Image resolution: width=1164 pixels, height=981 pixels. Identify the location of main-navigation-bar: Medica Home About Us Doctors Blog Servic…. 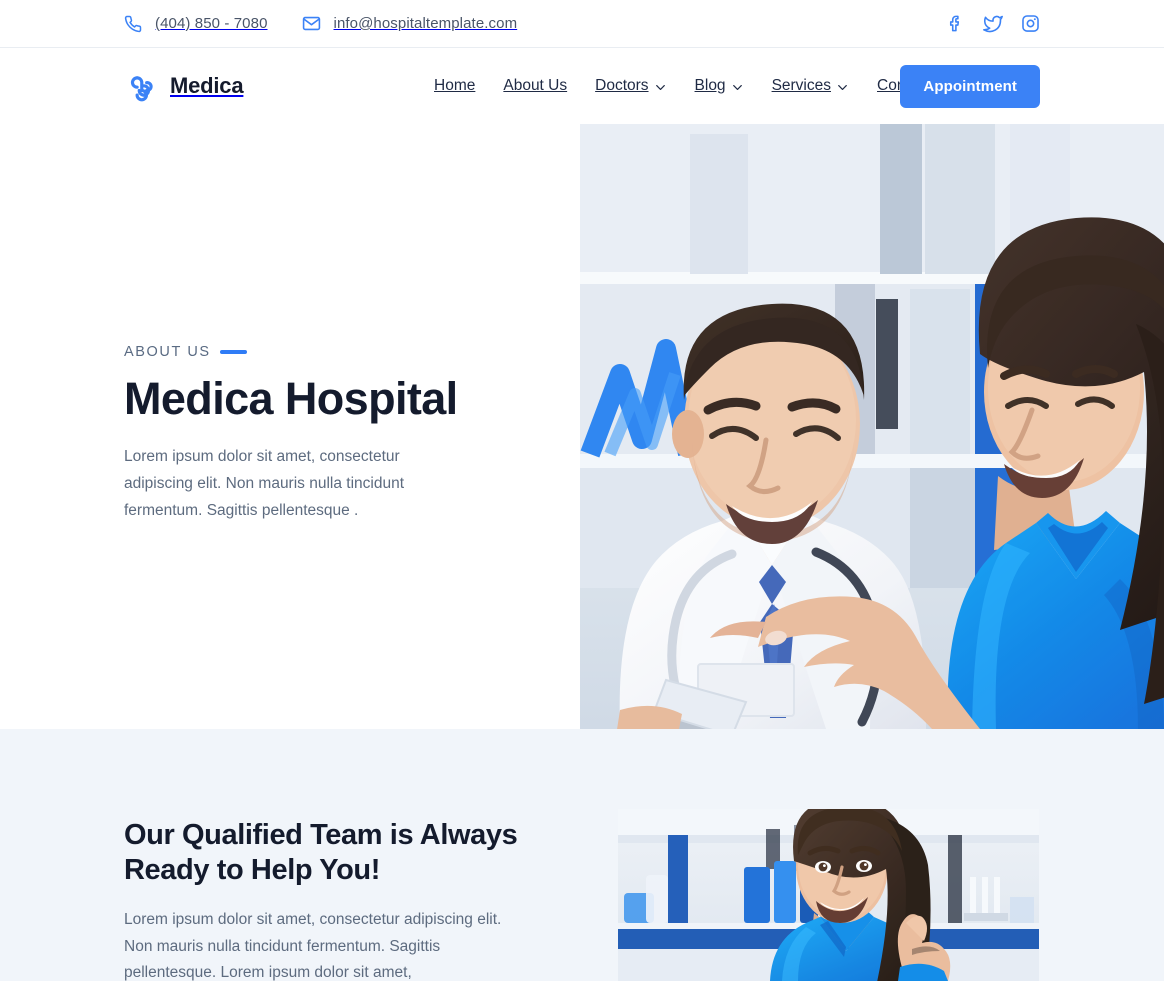
(582, 86).